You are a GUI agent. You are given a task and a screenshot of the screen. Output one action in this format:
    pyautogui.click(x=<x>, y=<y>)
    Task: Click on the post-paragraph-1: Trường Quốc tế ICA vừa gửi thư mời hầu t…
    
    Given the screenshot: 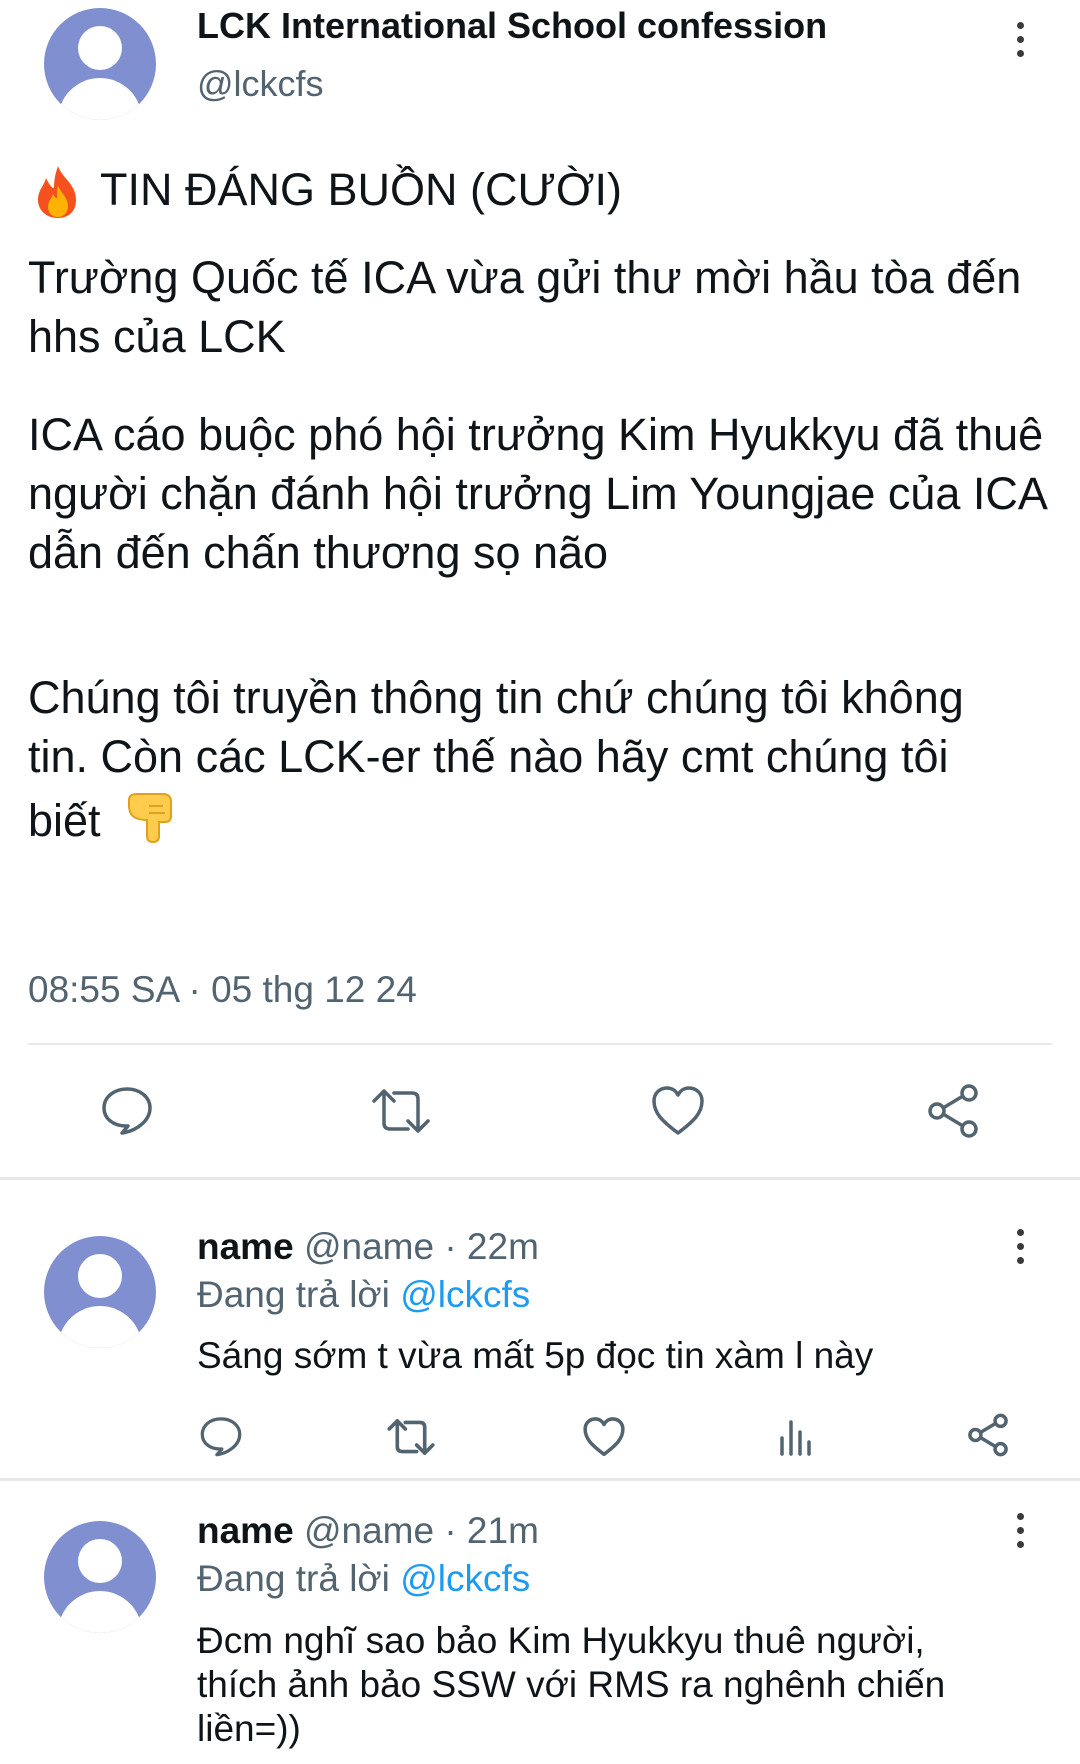 What is the action you would take?
    pyautogui.click(x=525, y=307)
    